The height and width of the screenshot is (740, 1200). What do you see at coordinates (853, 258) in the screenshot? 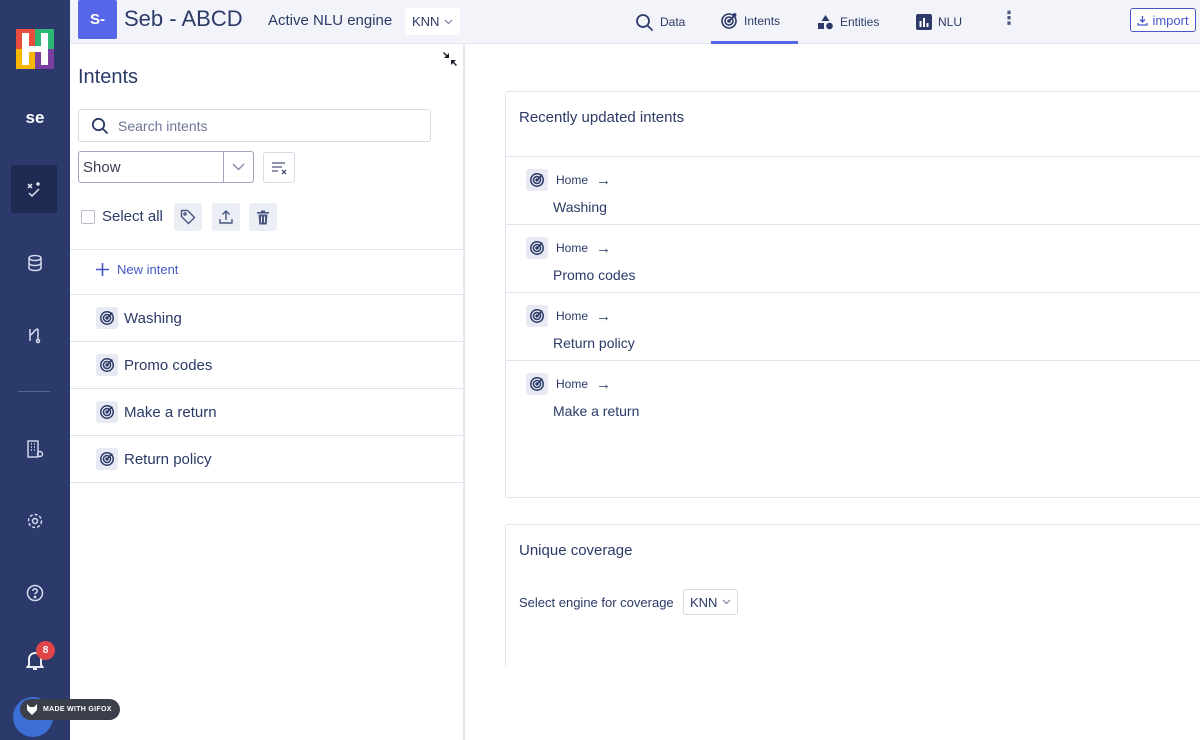
I see `recent-intent-row: Home → Promo codes` at bounding box center [853, 258].